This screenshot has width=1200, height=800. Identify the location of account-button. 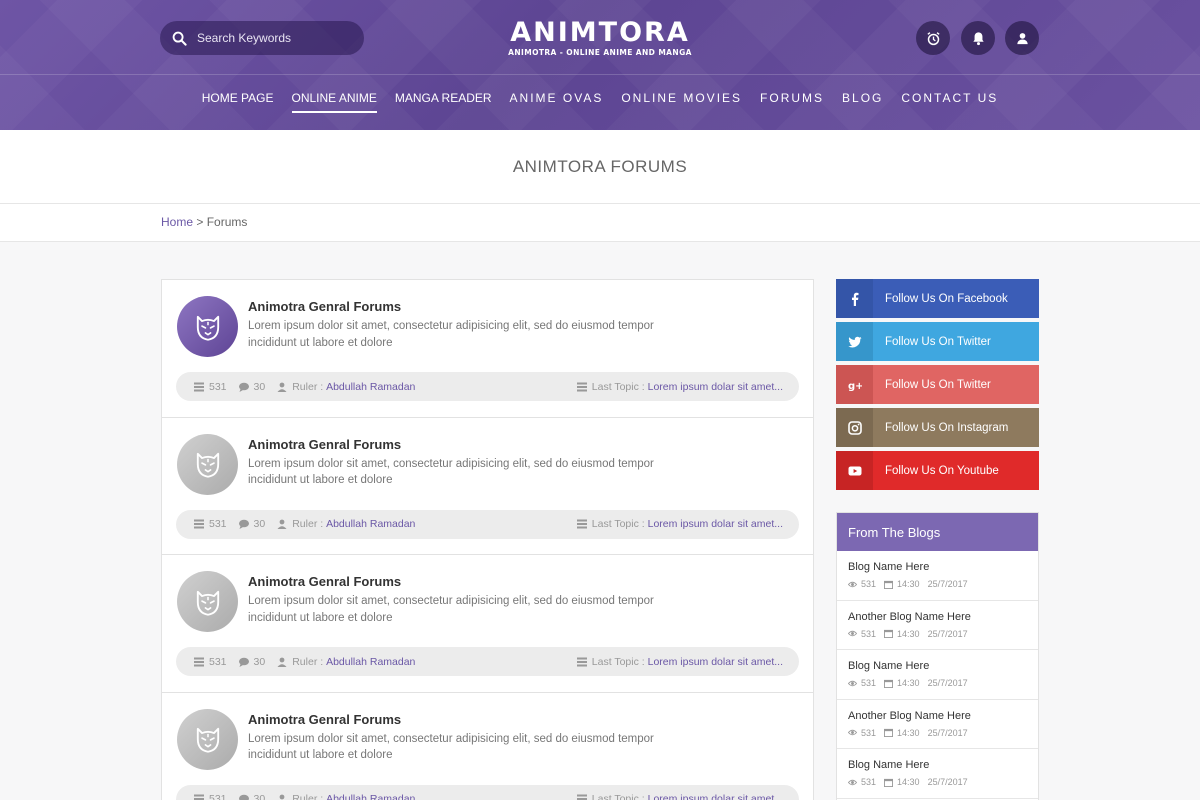
(1022, 38).